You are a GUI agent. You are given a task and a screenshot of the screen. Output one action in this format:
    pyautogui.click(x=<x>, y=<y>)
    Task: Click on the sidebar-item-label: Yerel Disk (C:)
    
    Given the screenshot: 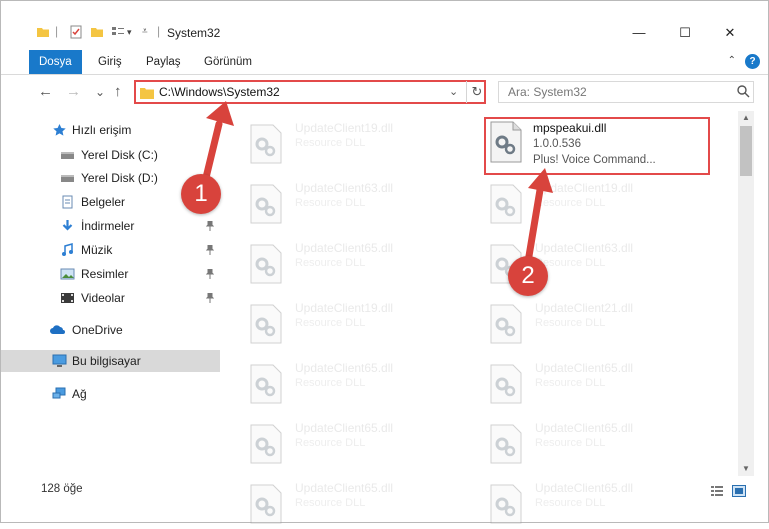 What is the action you would take?
    pyautogui.click(x=119, y=155)
    